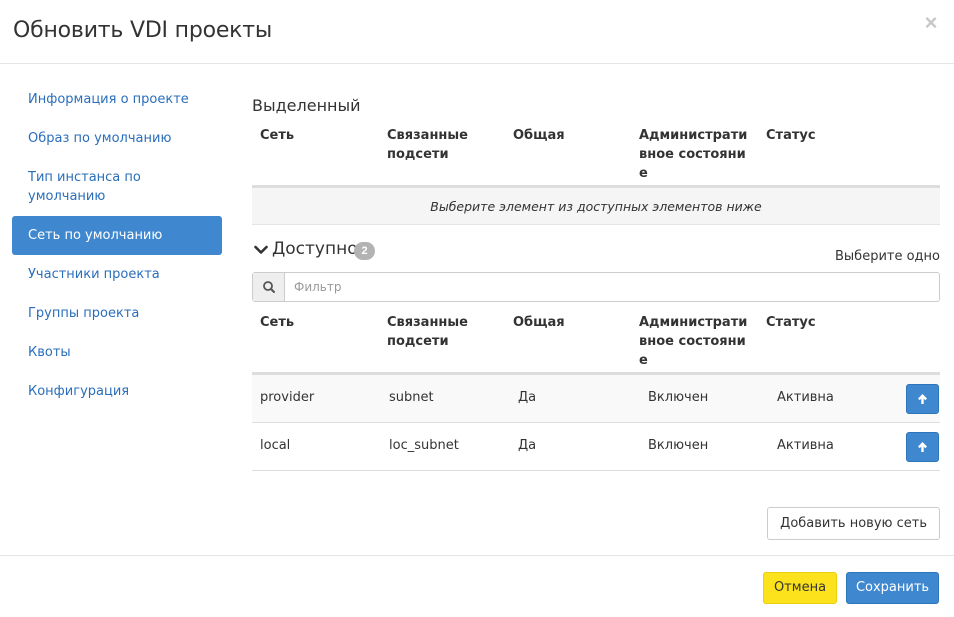 Image resolution: width=954 pixels, height=617 pixels. What do you see at coordinates (117, 187) in the screenshot?
I see `sidebar-item-default-flavor: Тип инстанса по умолчанию` at bounding box center [117, 187].